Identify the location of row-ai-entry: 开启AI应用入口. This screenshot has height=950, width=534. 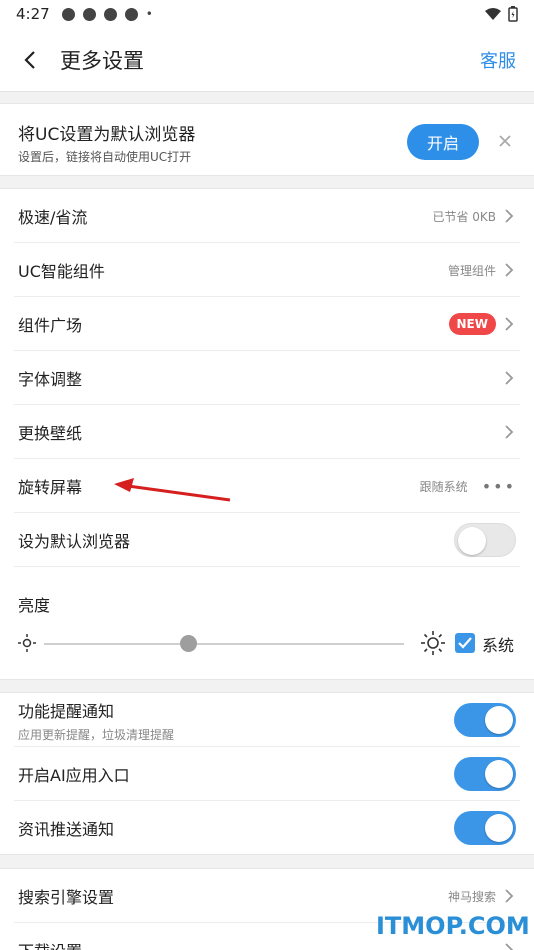
(267, 774).